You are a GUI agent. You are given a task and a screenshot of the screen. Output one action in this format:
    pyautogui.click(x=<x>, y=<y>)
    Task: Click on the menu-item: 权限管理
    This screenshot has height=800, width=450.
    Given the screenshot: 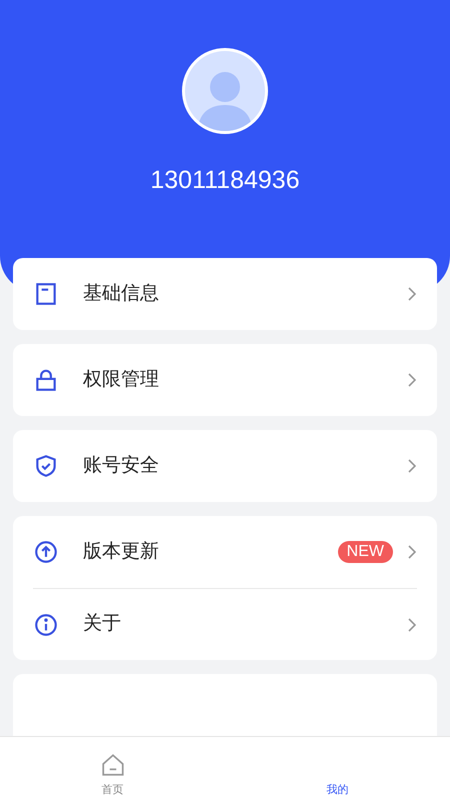 What is the action you would take?
    pyautogui.click(x=225, y=380)
    